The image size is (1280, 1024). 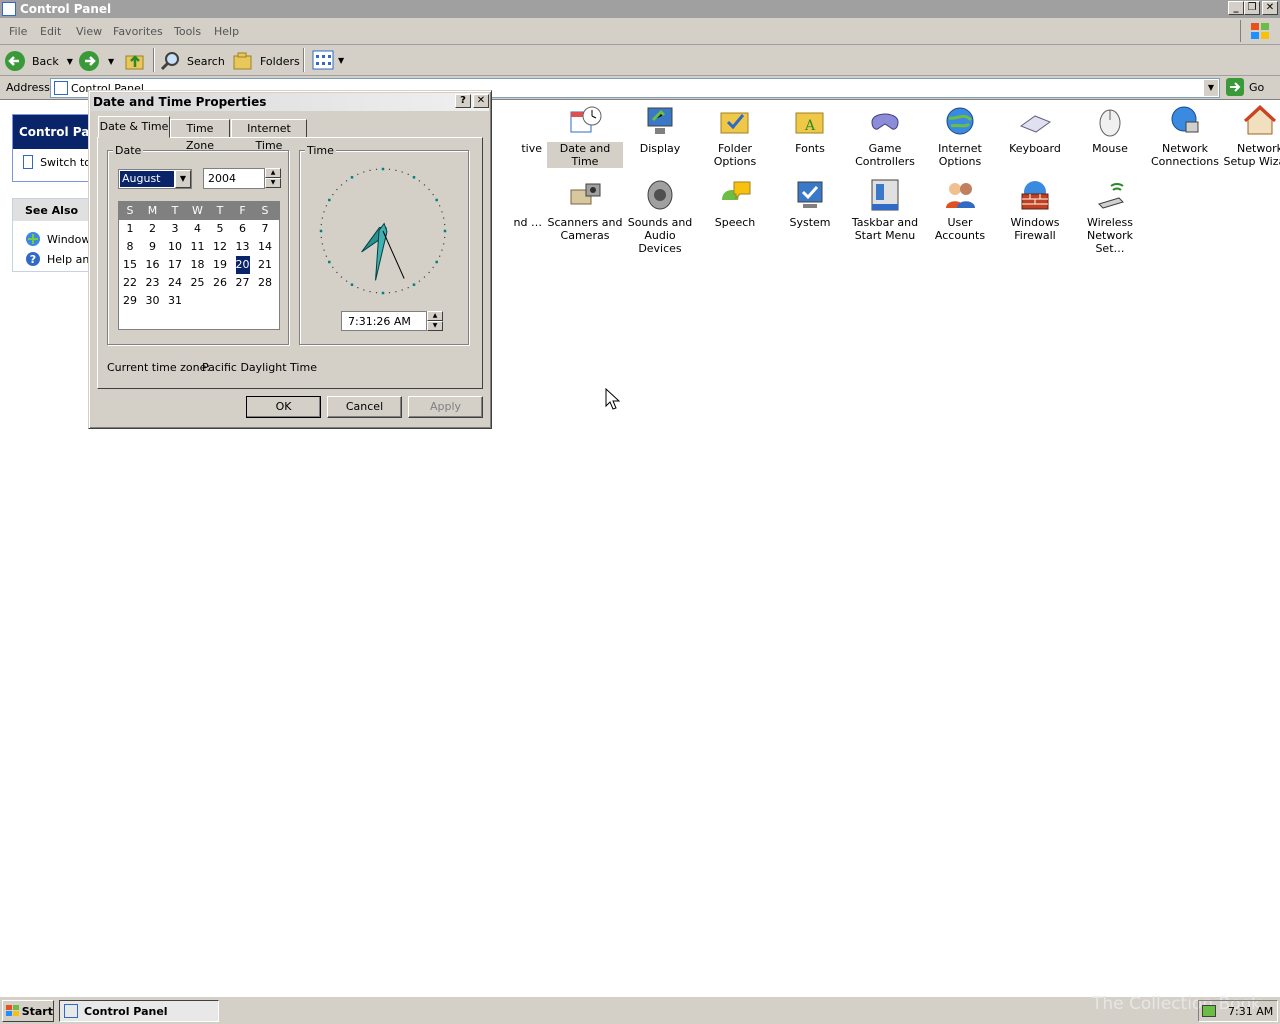 What do you see at coordinates (463, 101) in the screenshot?
I see `dialog-help-button: ?` at bounding box center [463, 101].